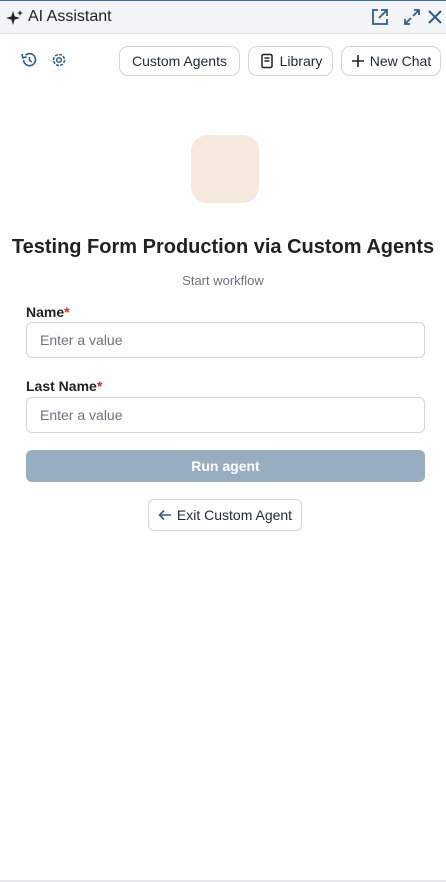 The width and height of the screenshot is (446, 882). What do you see at coordinates (64, 386) in the screenshot?
I see `last-name-label: Last Name*` at bounding box center [64, 386].